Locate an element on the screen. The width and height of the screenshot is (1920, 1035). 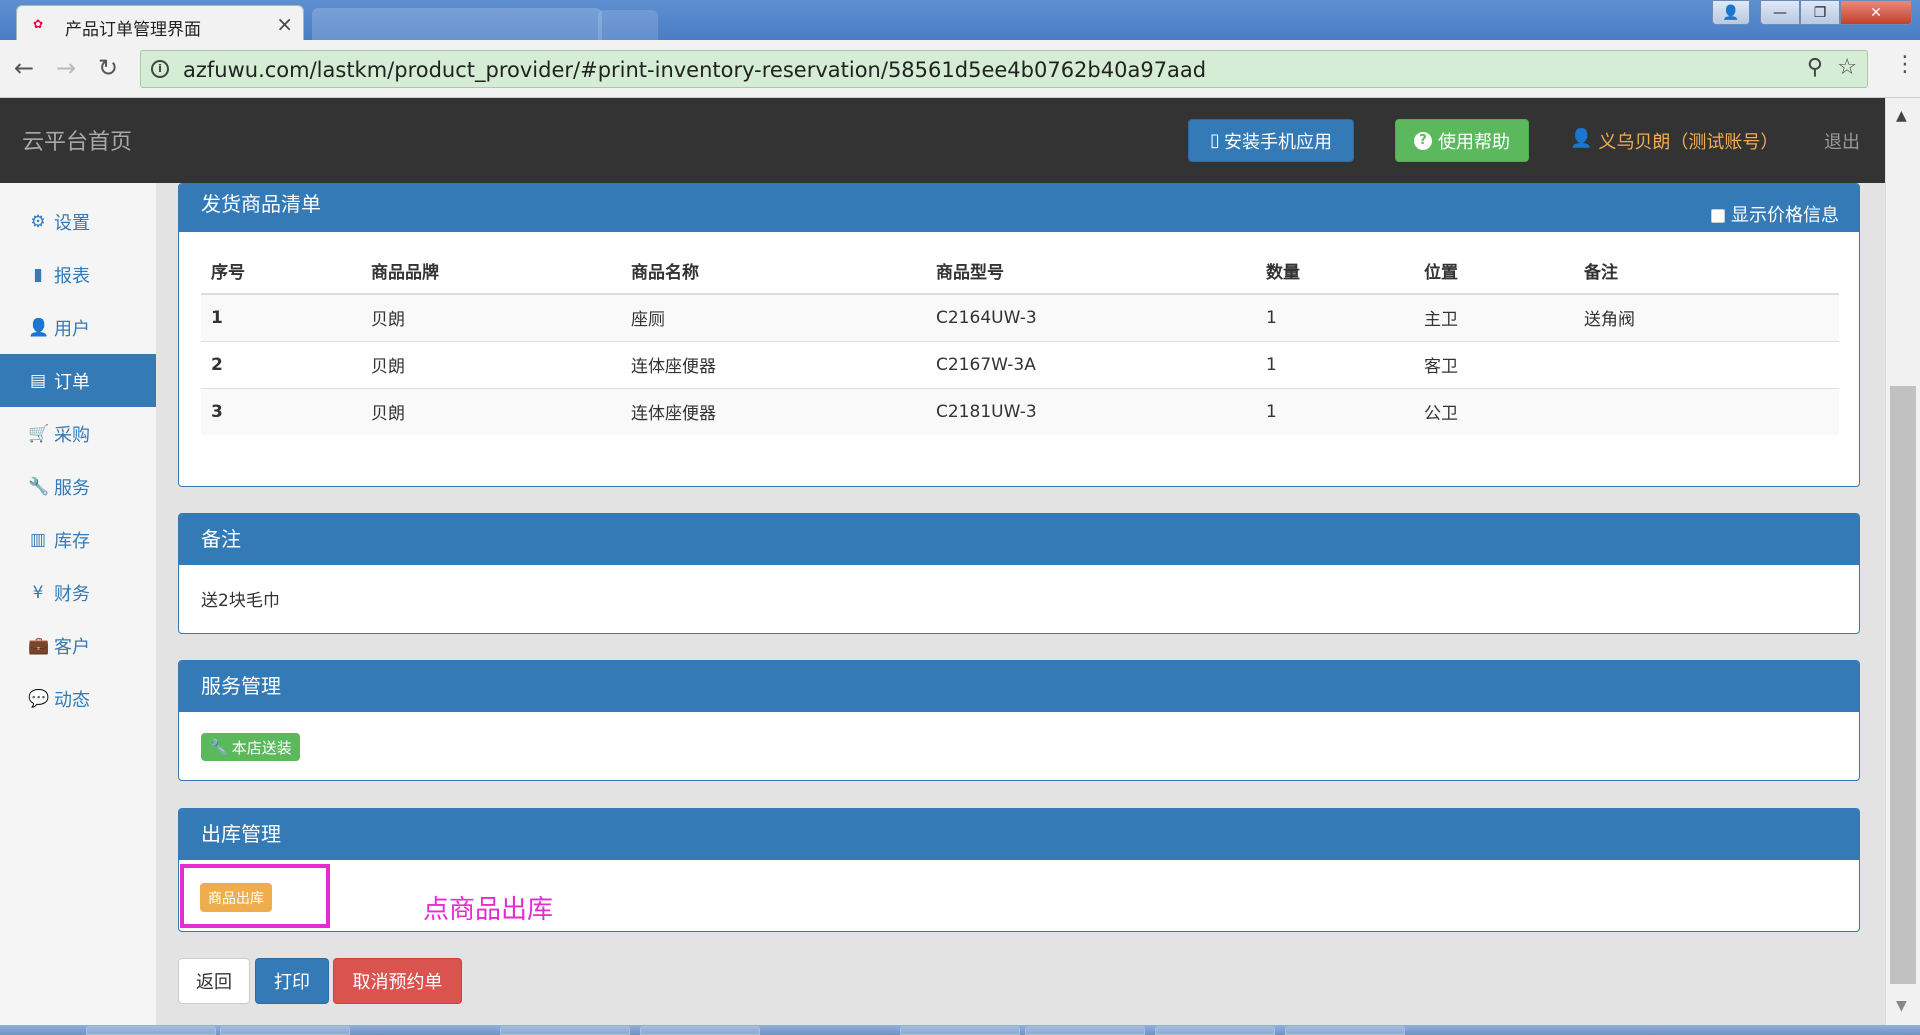
cart-icon: 🛒 is located at coordinates (39, 433).